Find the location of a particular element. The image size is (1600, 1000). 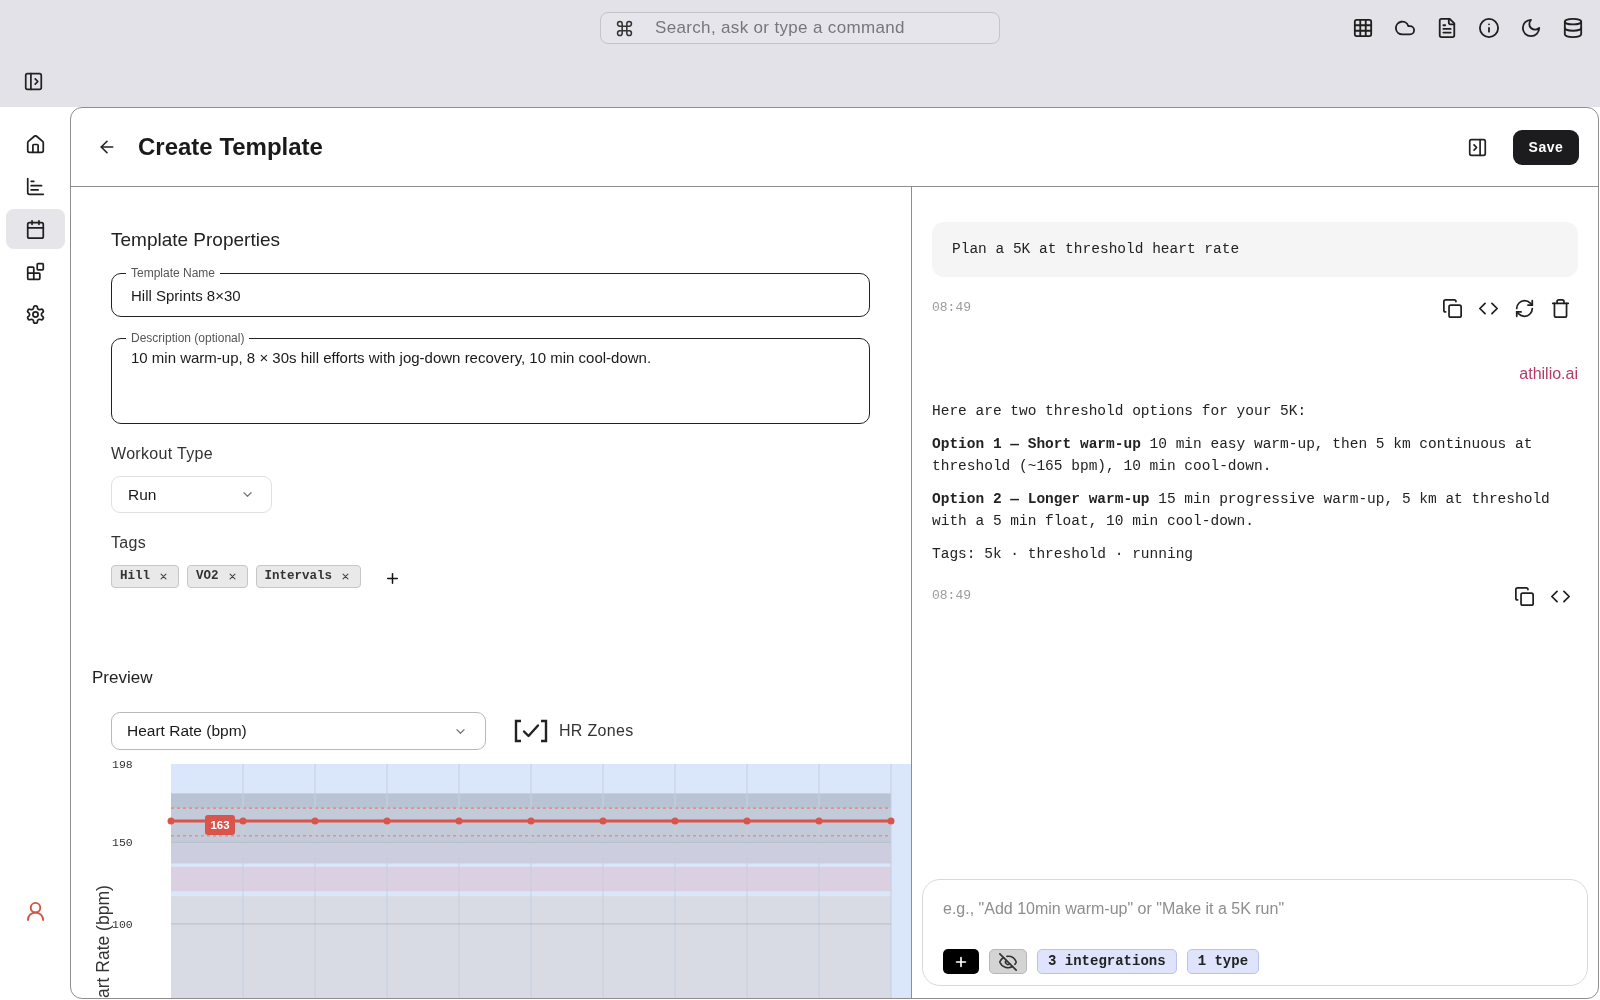

panel-toggle-icon is located at coordinates (1477, 147).